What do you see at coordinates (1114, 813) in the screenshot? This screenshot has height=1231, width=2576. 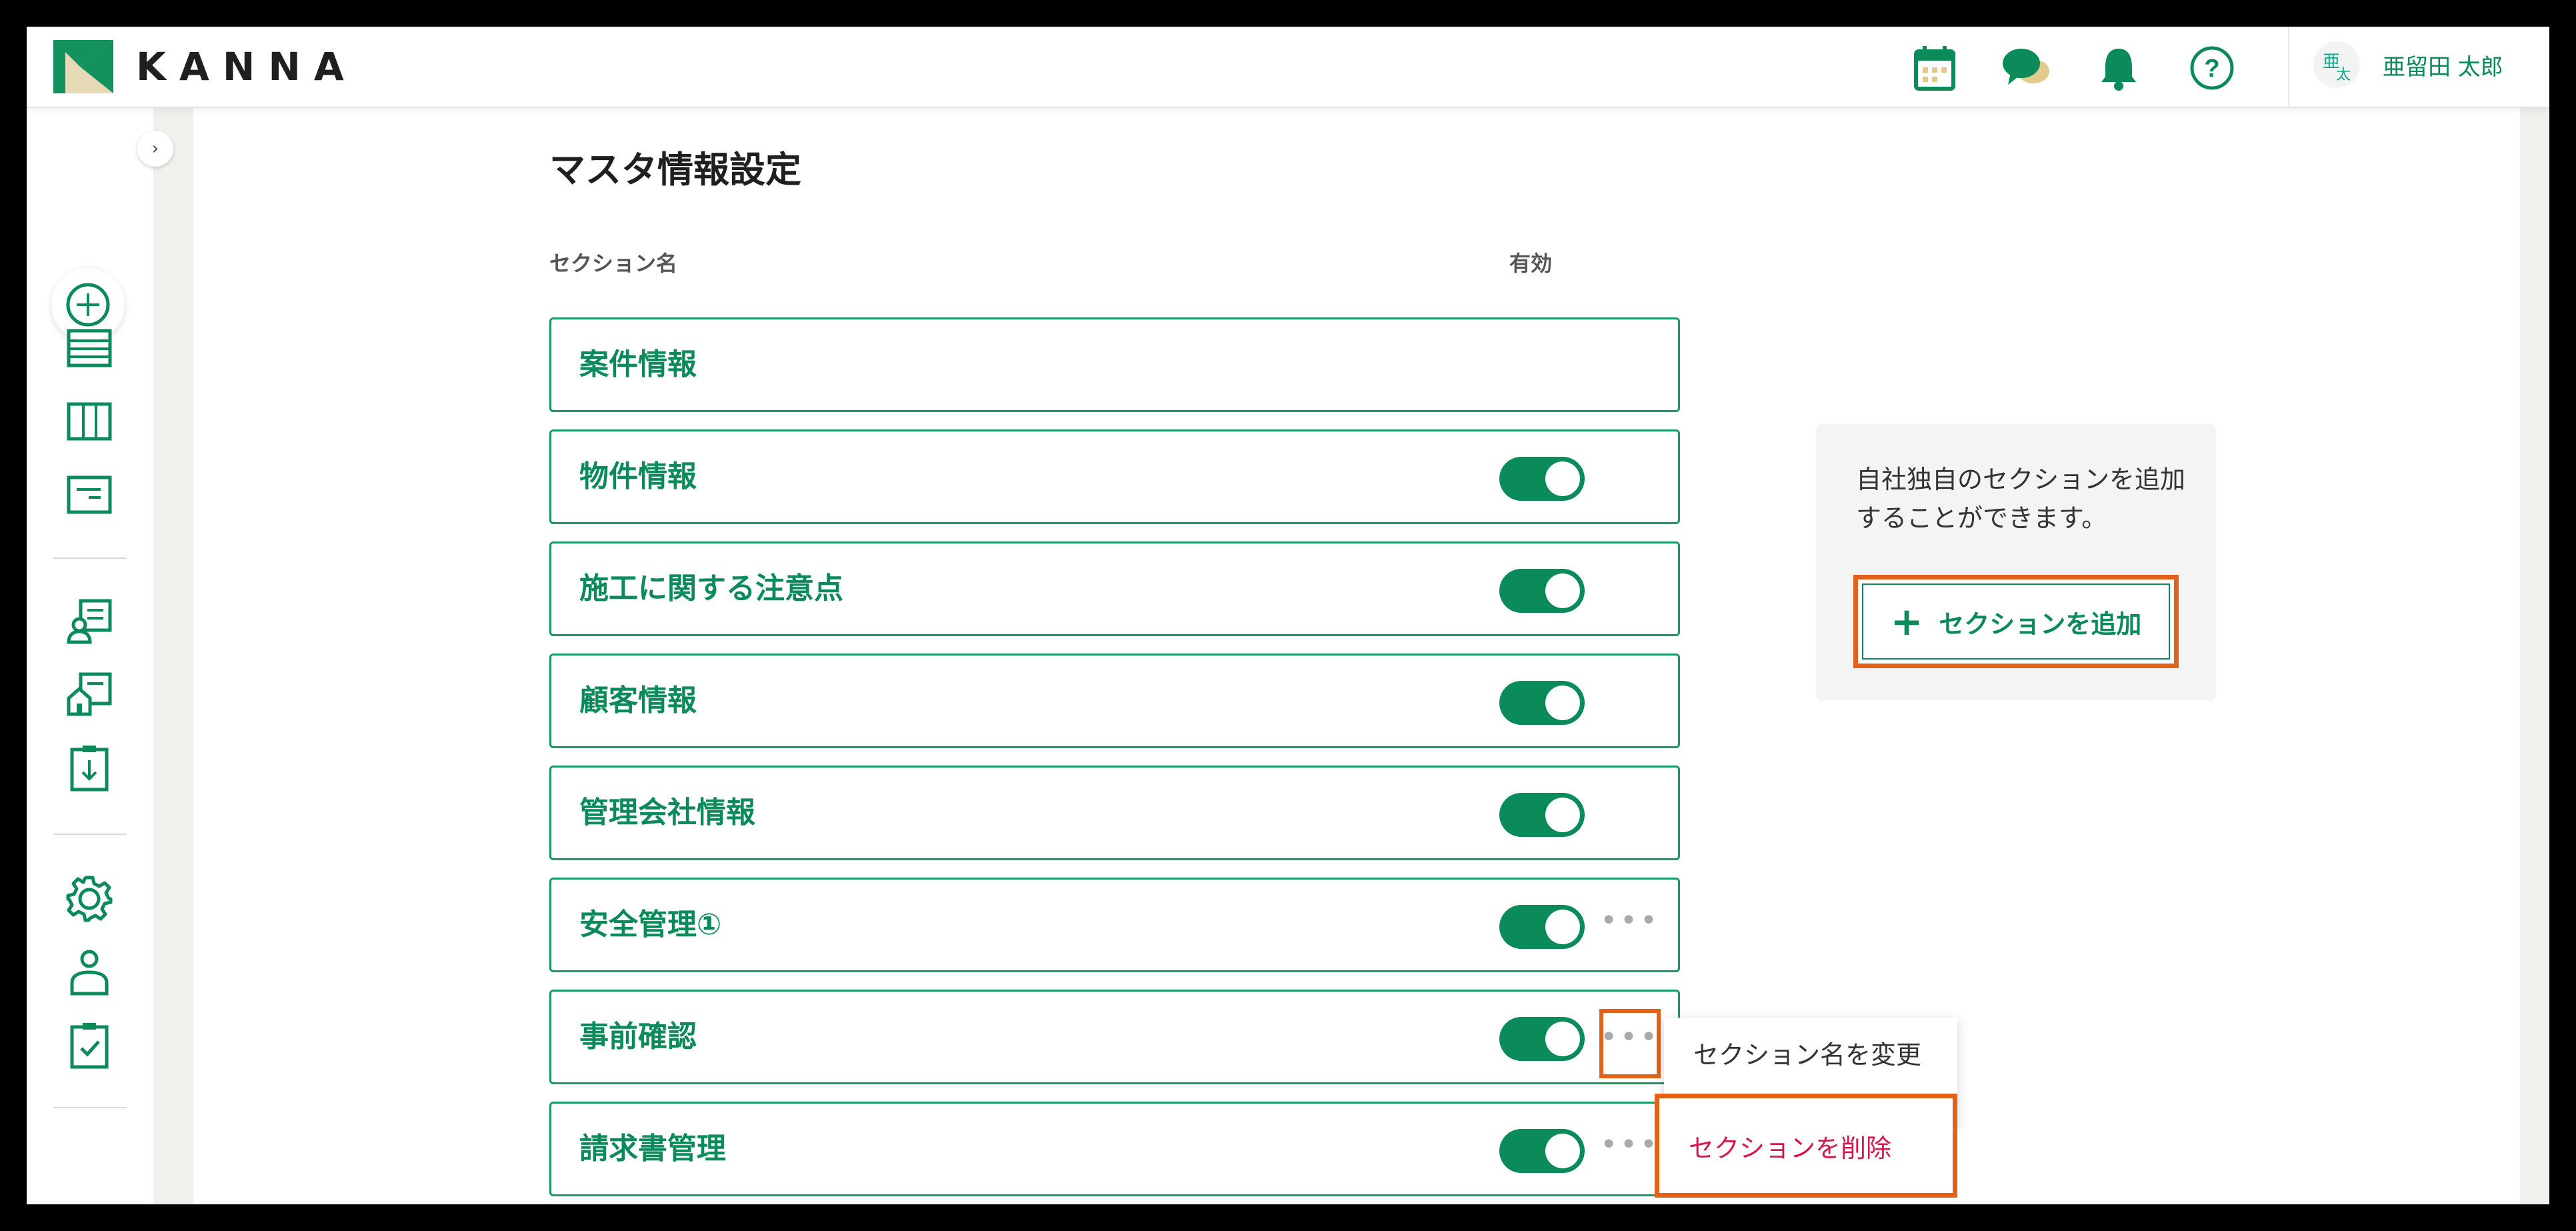 I see `section-row: 管理会社情報` at bounding box center [1114, 813].